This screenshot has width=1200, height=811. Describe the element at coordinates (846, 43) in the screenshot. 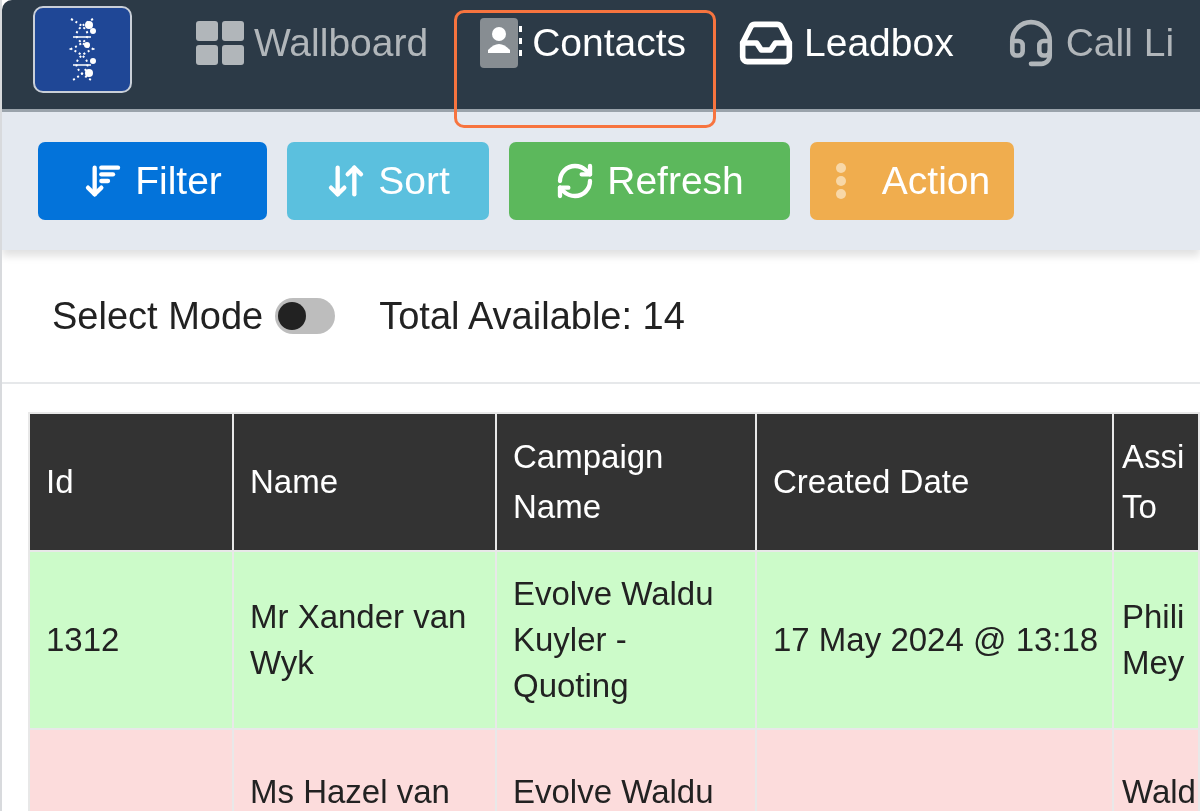

I see `nav-link: Leadbox` at that location.